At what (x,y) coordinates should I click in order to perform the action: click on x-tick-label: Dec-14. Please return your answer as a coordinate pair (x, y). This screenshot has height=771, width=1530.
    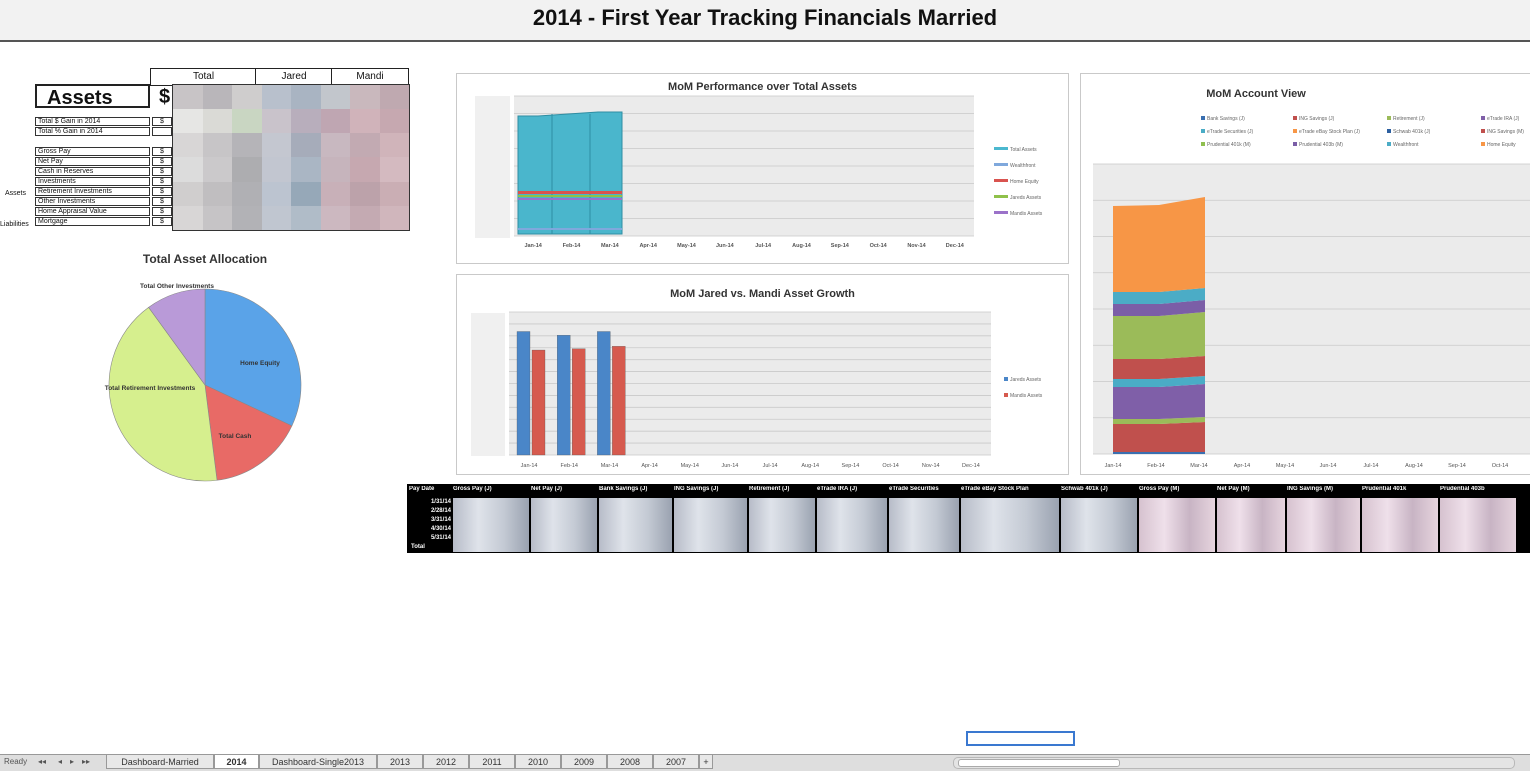
    Looking at the image, I should click on (955, 246).